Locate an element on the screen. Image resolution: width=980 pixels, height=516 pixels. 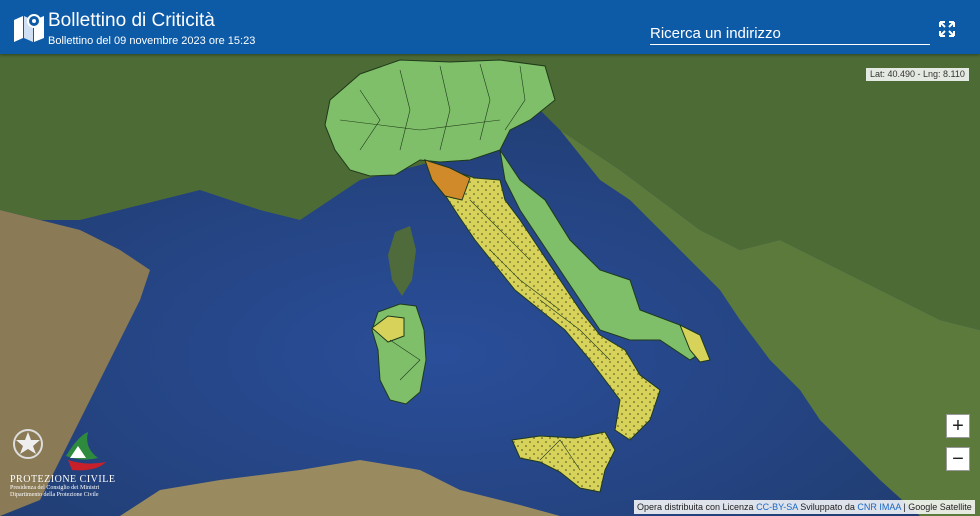
coordinates-readout: Lat: 40.490 - Lng: 8.110 is located at coordinates (917, 74).